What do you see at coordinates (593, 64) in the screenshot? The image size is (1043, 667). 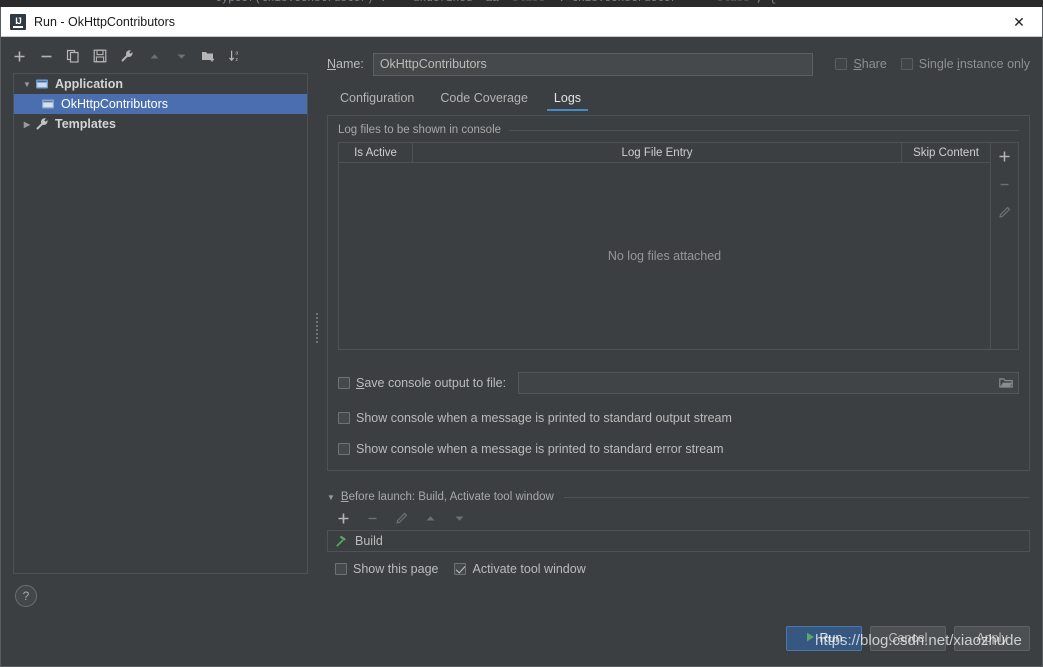 I see `name-input` at bounding box center [593, 64].